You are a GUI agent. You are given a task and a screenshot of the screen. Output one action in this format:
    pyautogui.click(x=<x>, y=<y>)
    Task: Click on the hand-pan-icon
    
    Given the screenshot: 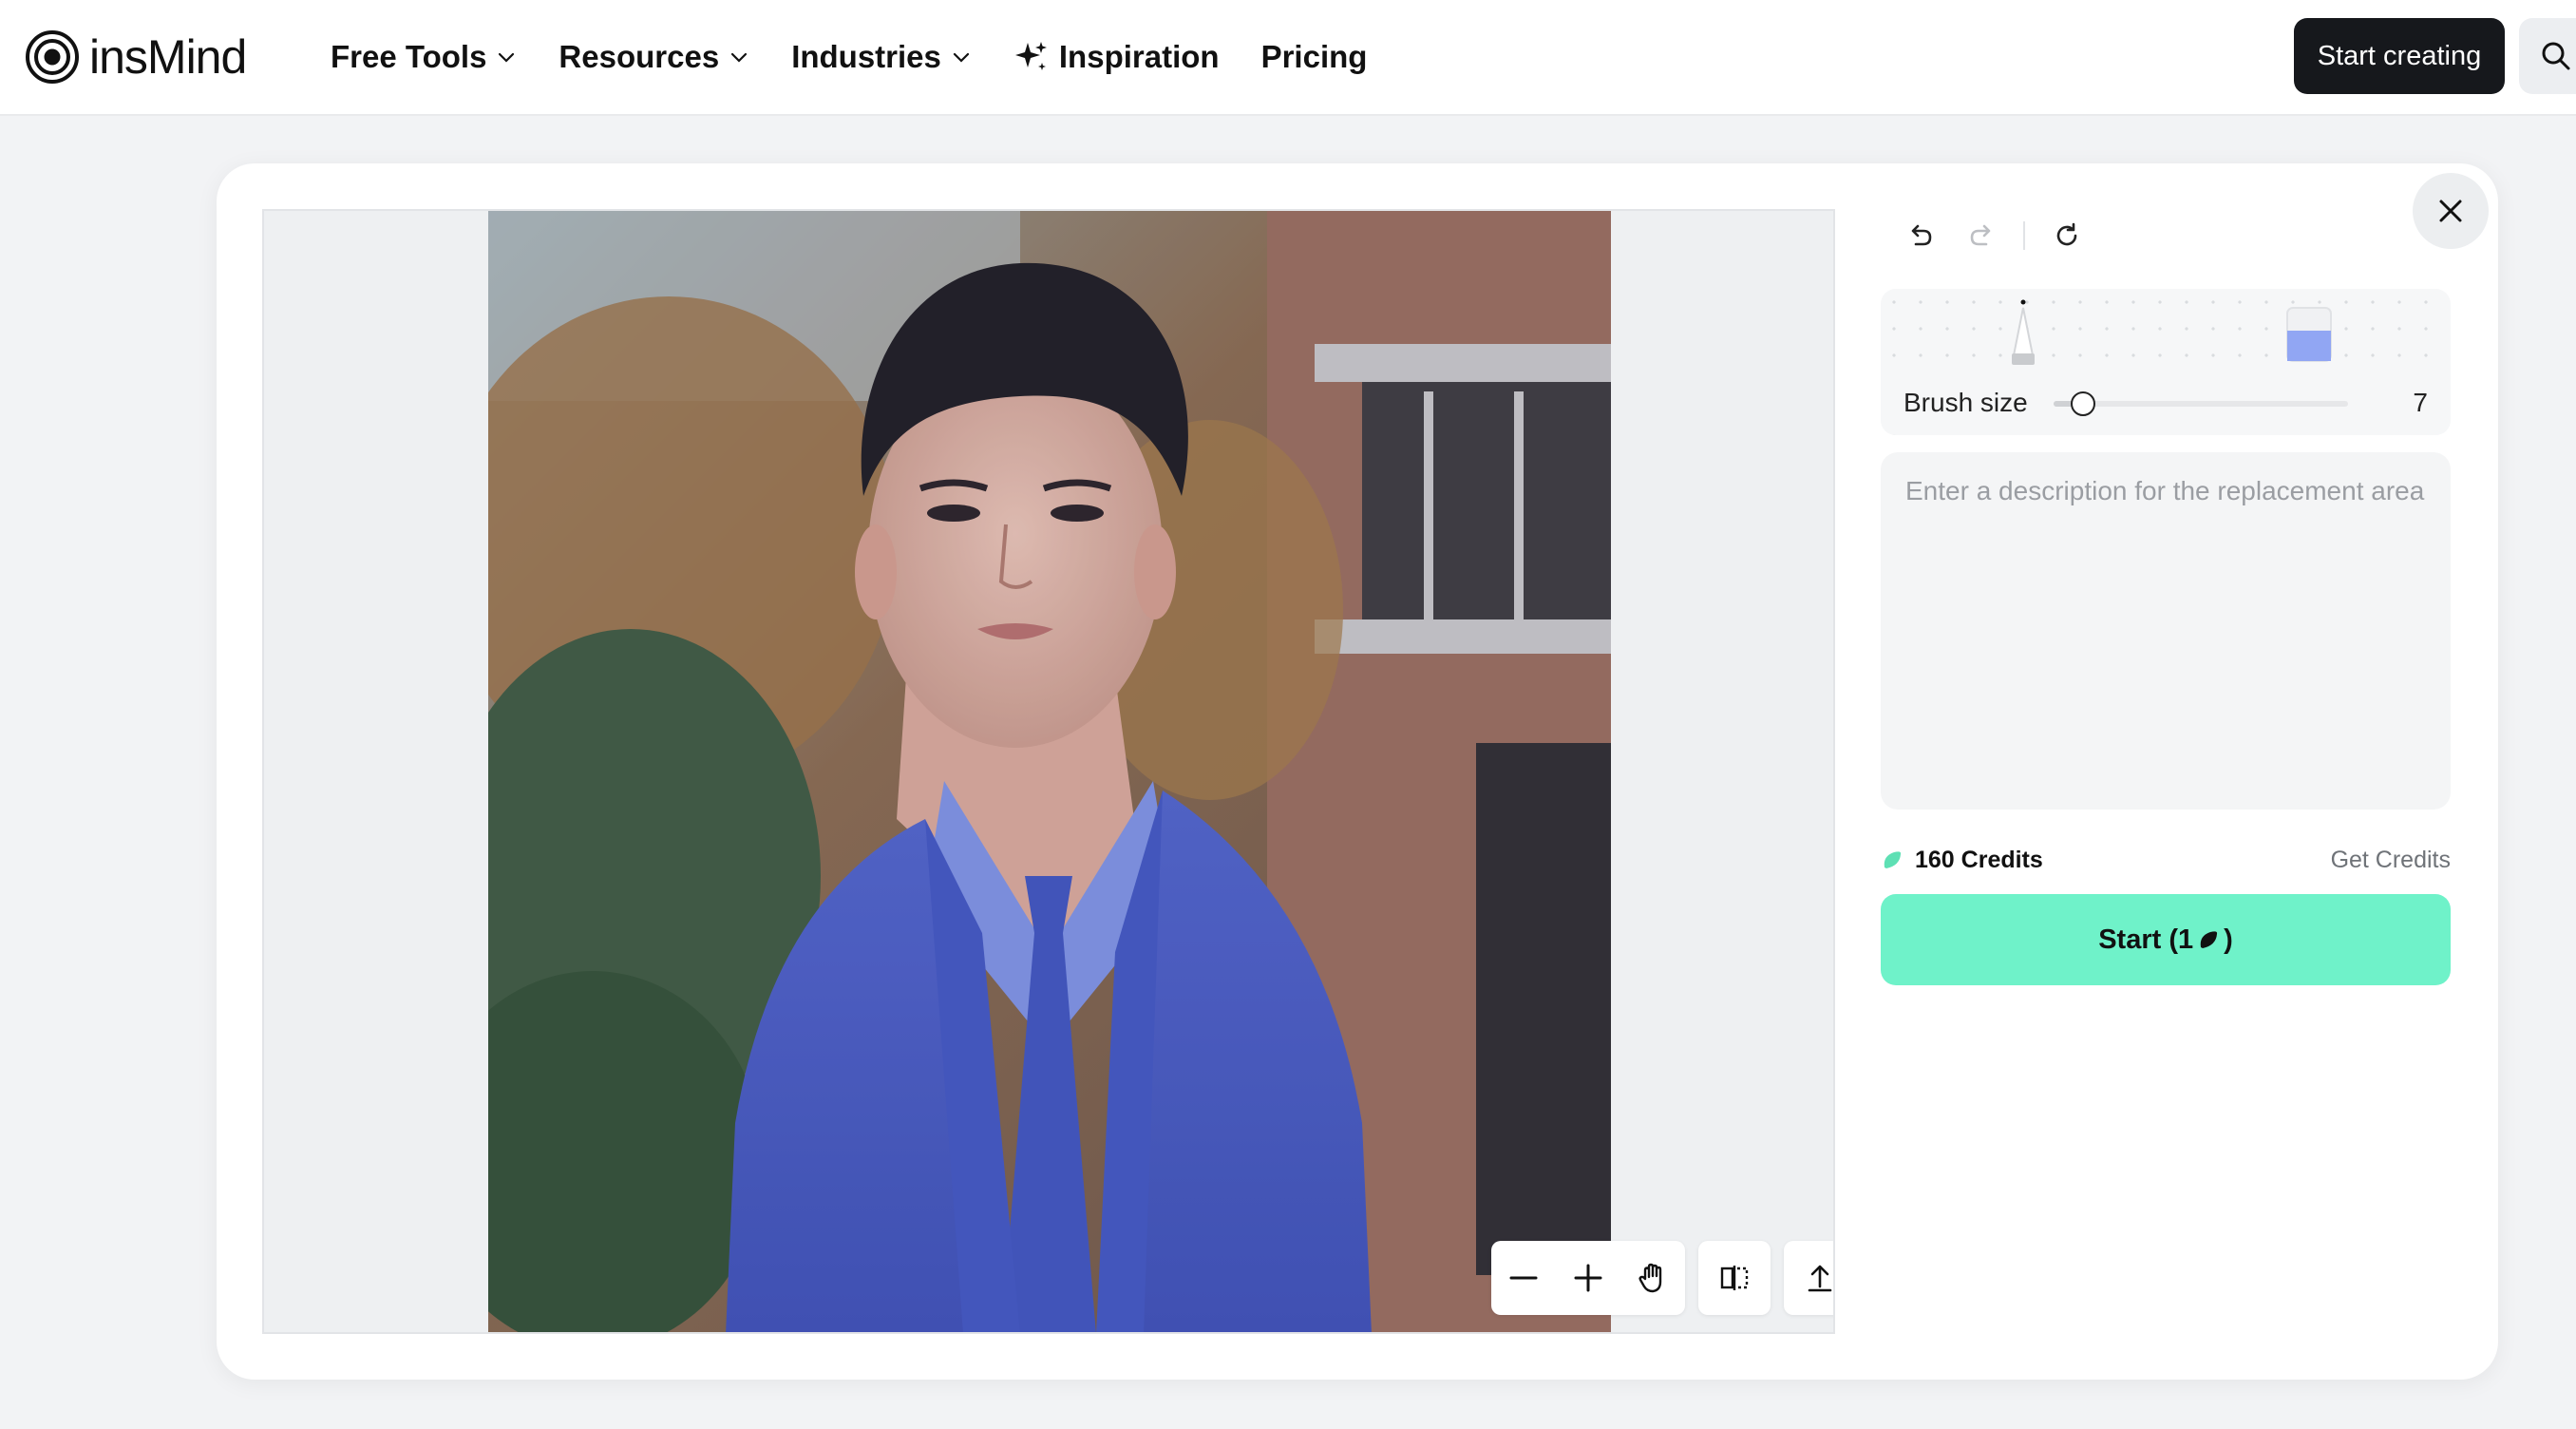 What is the action you would take?
    pyautogui.click(x=1650, y=1278)
    